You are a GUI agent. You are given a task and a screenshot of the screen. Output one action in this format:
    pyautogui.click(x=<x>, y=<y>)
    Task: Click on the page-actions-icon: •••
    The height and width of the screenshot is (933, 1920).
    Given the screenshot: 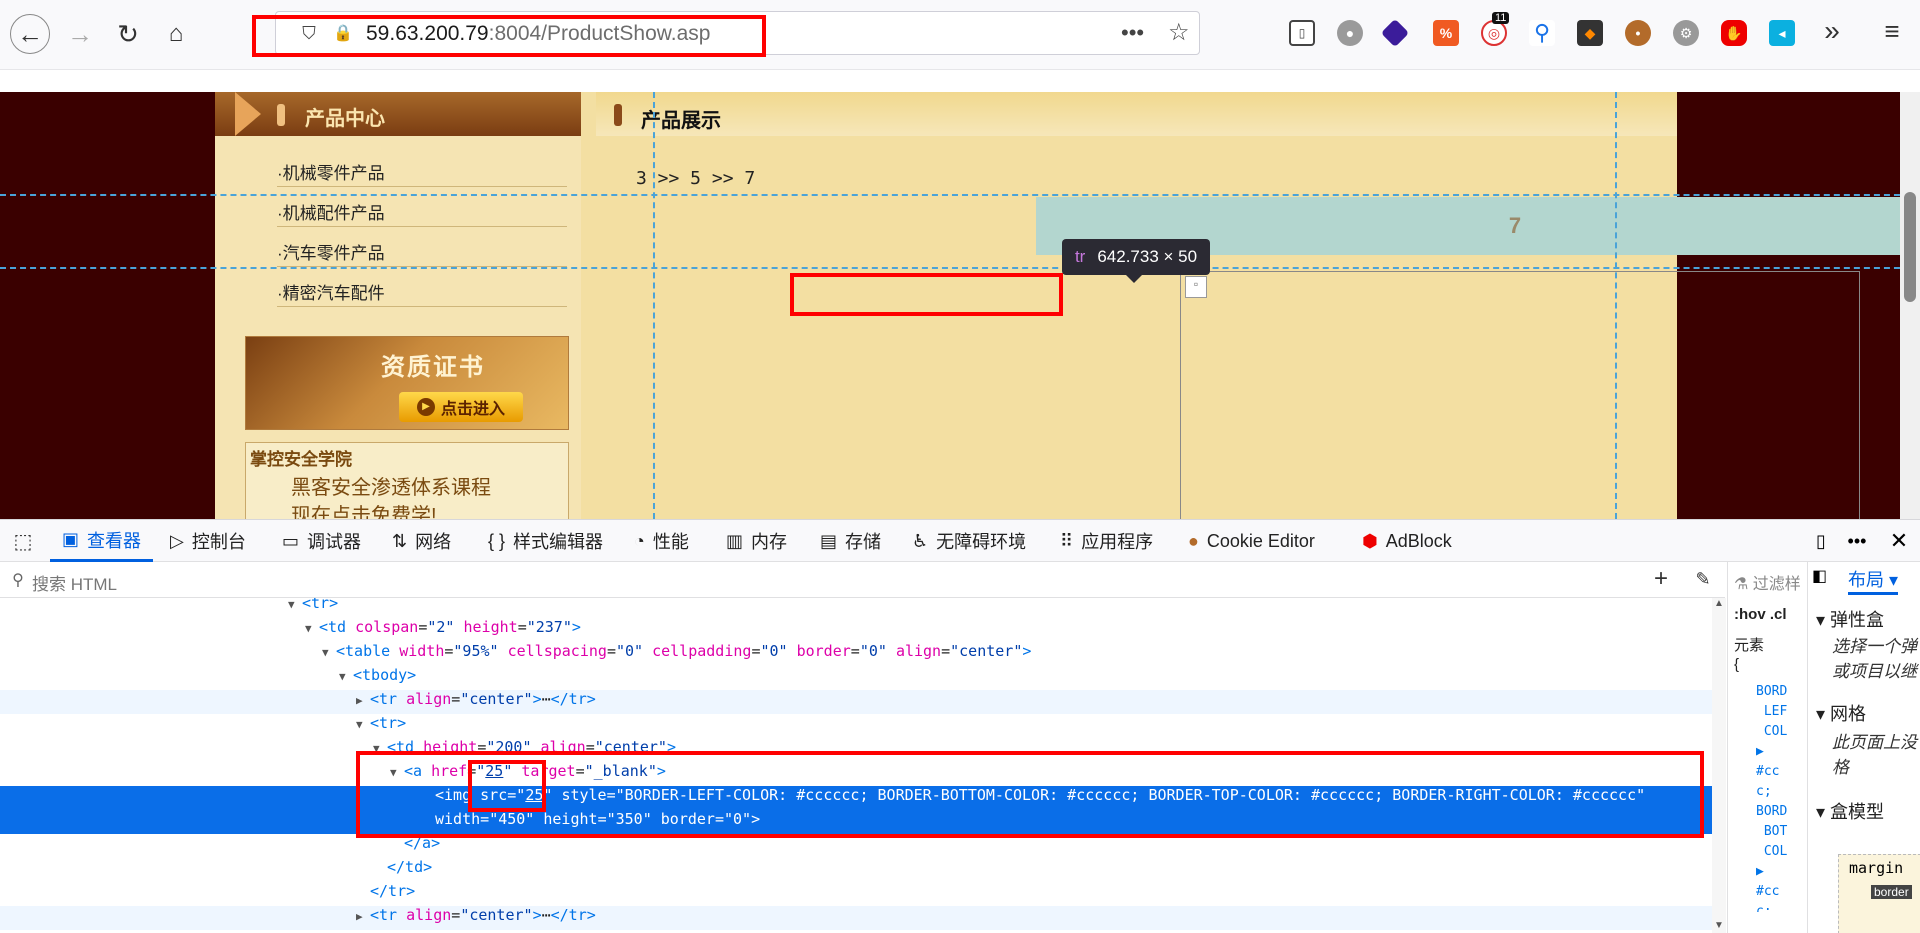 What is the action you would take?
    pyautogui.click(x=1132, y=33)
    